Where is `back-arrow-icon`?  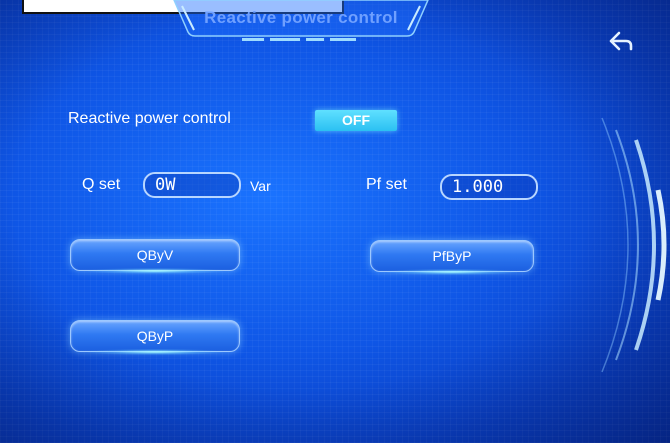 back-arrow-icon is located at coordinates (621, 41).